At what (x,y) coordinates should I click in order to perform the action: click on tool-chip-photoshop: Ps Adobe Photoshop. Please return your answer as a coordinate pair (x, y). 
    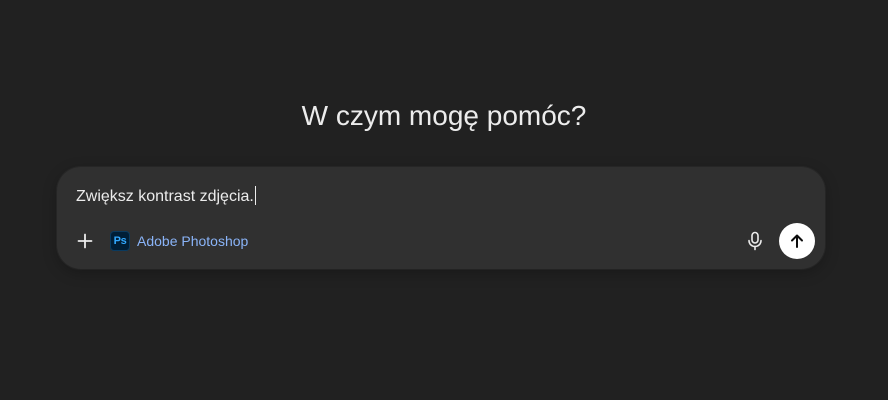
    Looking at the image, I should click on (179, 241).